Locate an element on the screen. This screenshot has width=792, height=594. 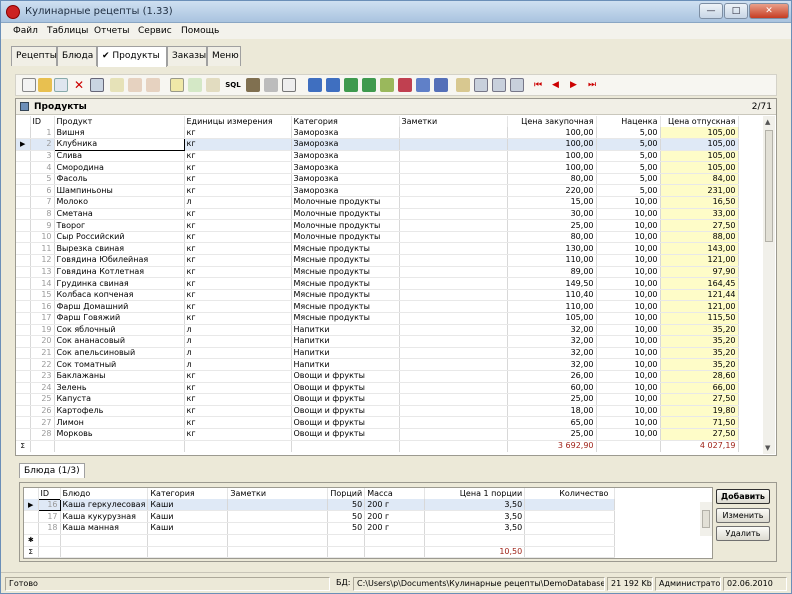
table-row: 24 Зелень кг Овощи и фрукты 60,00 10,00 66,00 is located at coordinates (377, 388).